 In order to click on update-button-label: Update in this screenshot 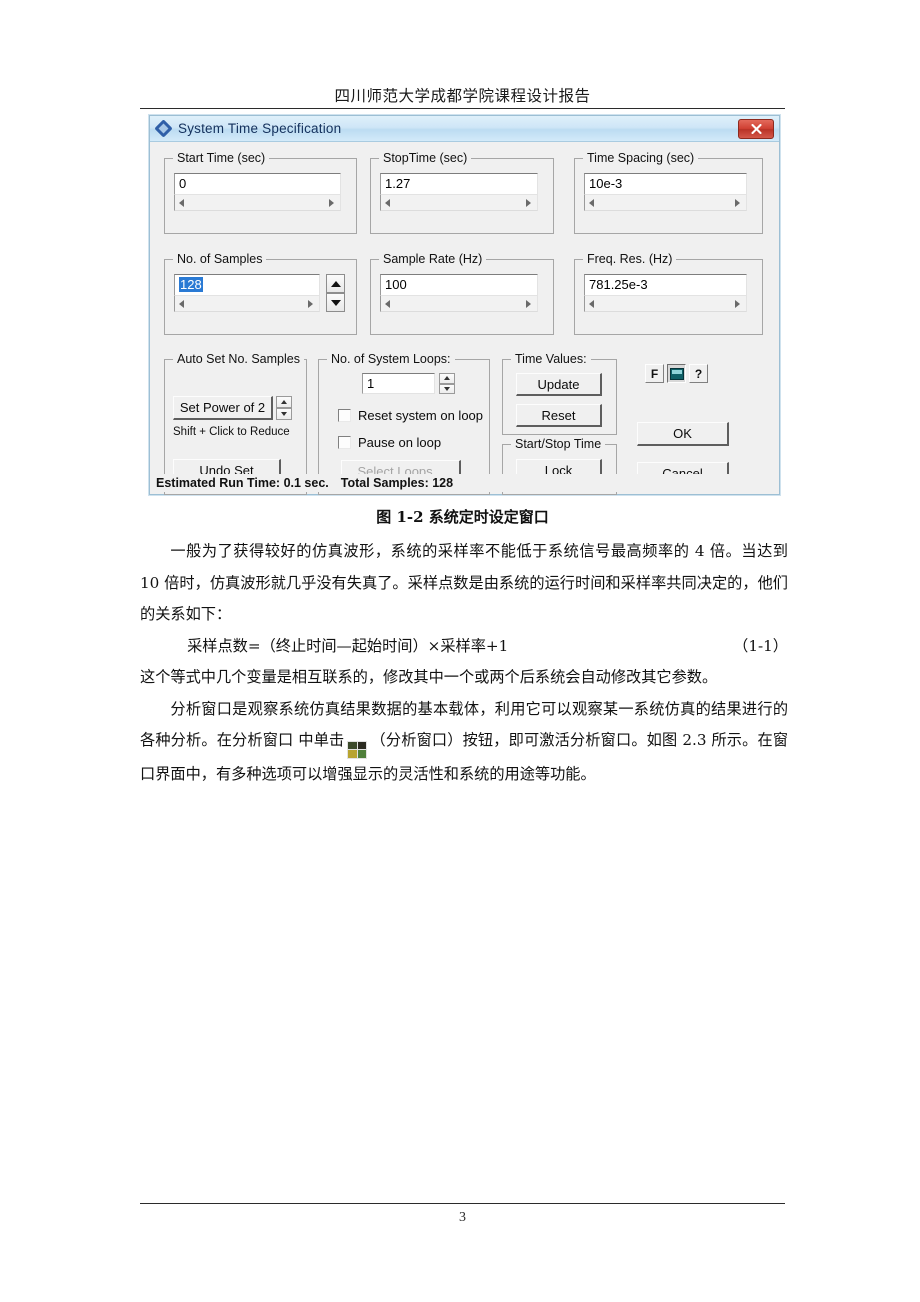, I will do `click(558, 384)`.